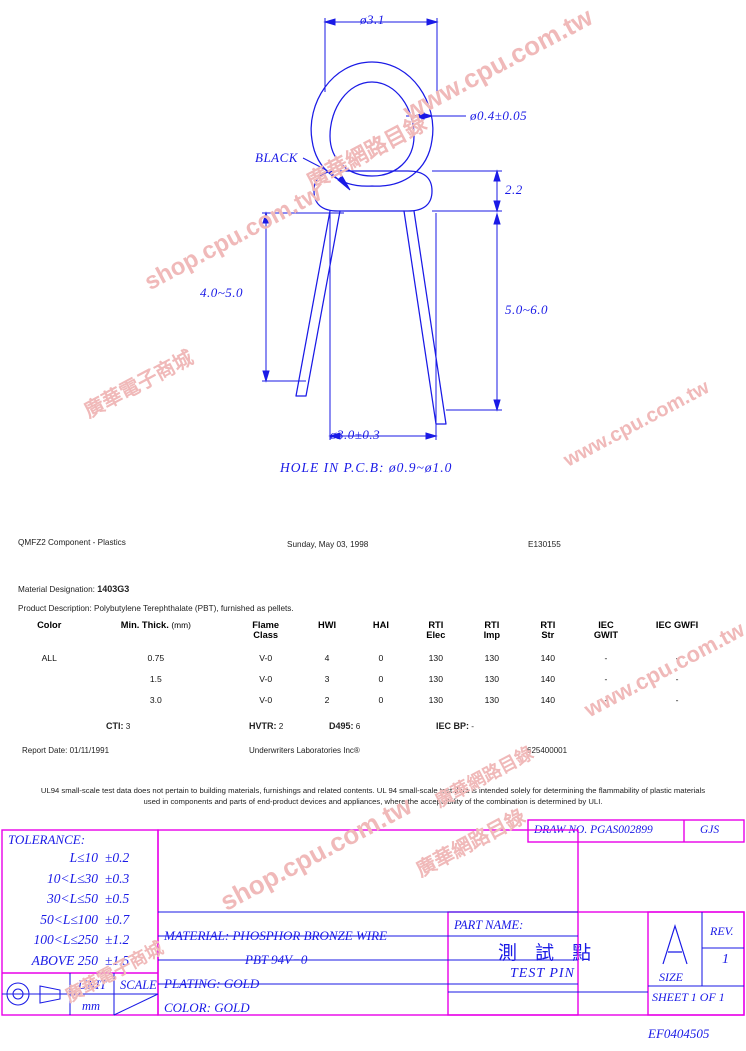 The width and height of the screenshot is (746, 1051). What do you see at coordinates (327, 699) in the screenshot?
I see `table-cell: 2` at bounding box center [327, 699].